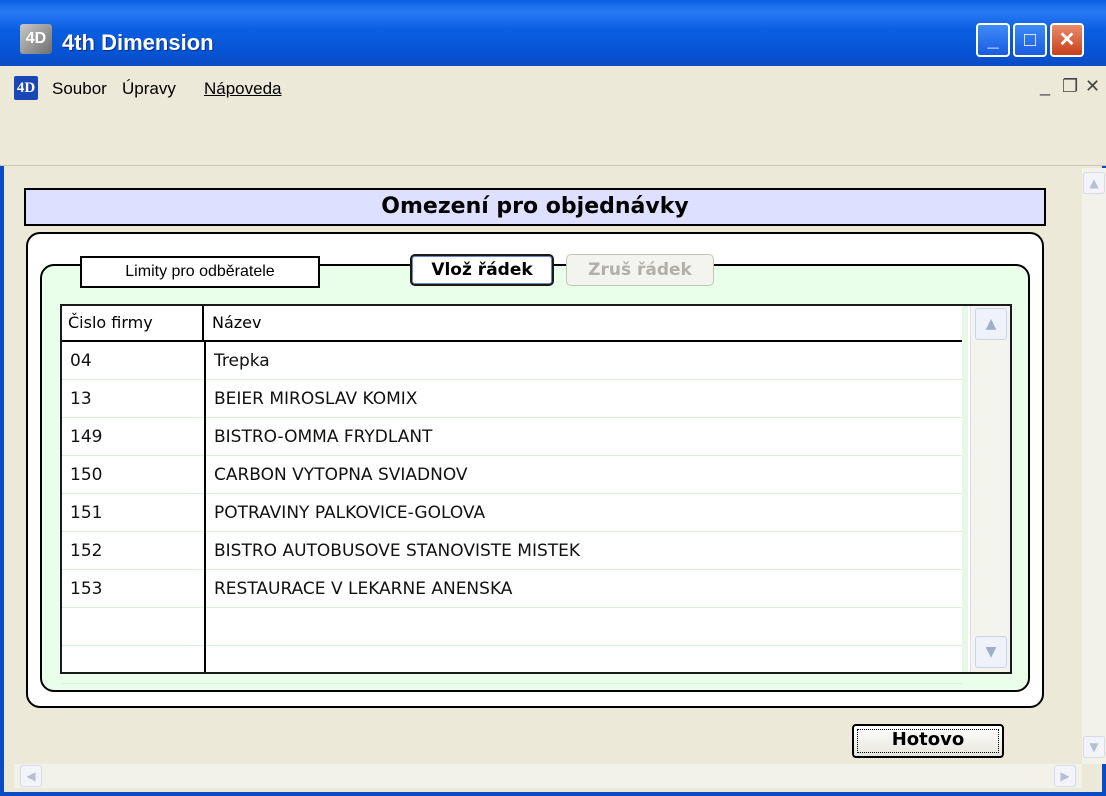  I want to click on column-header-company-number: Čislo firmy, so click(133, 323).